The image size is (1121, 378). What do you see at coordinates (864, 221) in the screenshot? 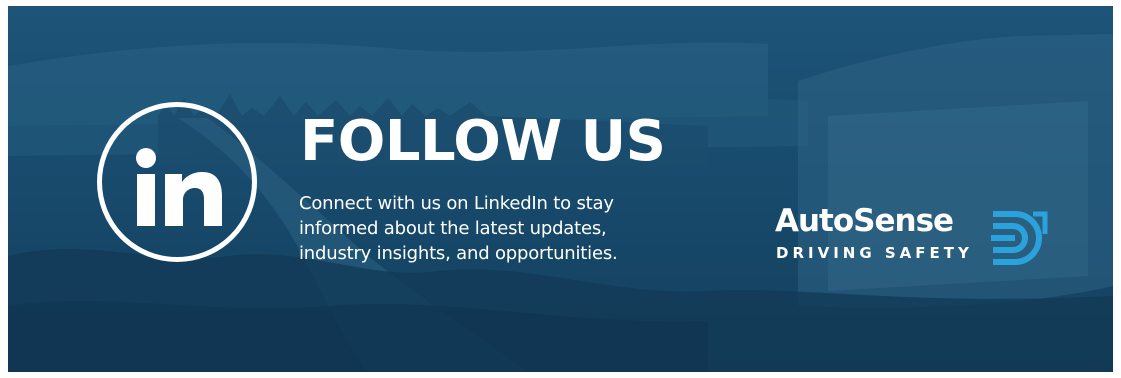
I see `logo-wordmark: AutoSense` at bounding box center [864, 221].